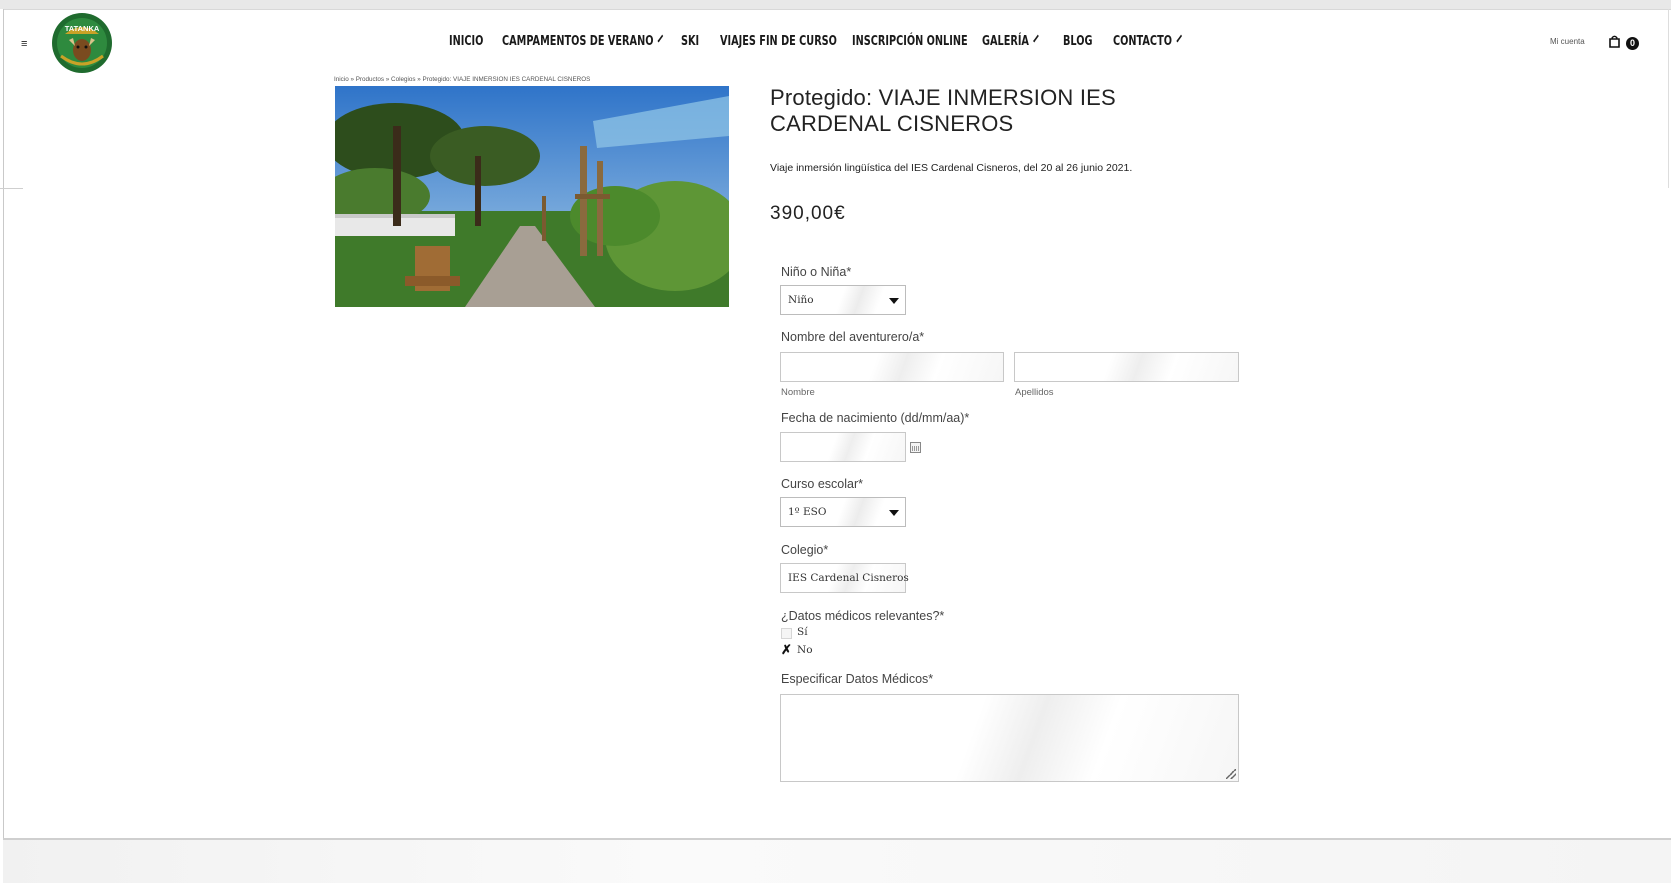 The image size is (1671, 883). I want to click on nav-item-text: SKI, so click(690, 41).